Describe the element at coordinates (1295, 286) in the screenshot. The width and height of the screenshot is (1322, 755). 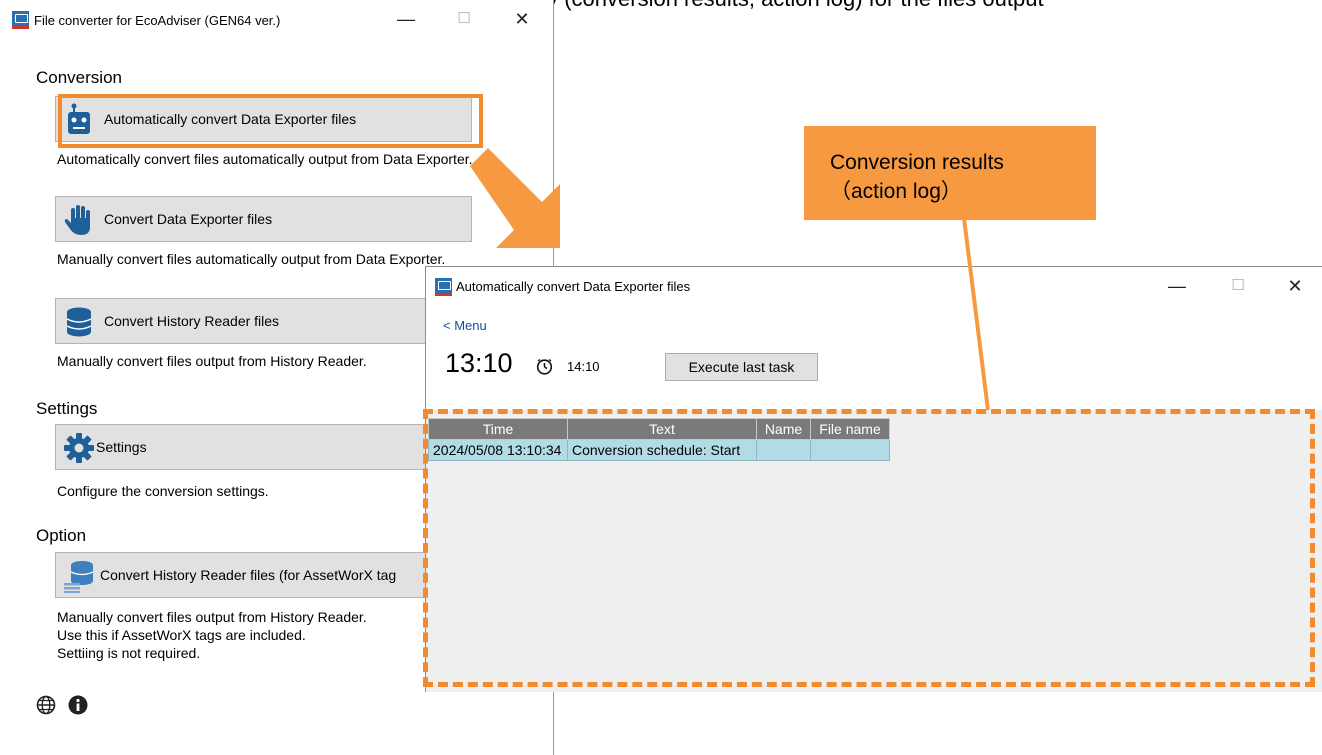
I see `sub-close-button: ✕` at that location.